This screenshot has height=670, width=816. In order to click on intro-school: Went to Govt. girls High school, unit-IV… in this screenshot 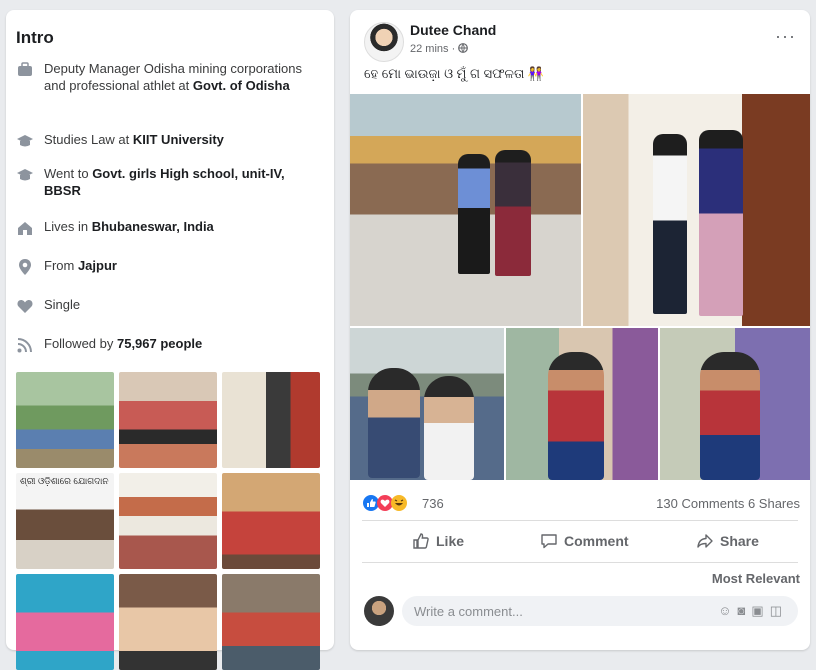, I will do `click(166, 182)`.